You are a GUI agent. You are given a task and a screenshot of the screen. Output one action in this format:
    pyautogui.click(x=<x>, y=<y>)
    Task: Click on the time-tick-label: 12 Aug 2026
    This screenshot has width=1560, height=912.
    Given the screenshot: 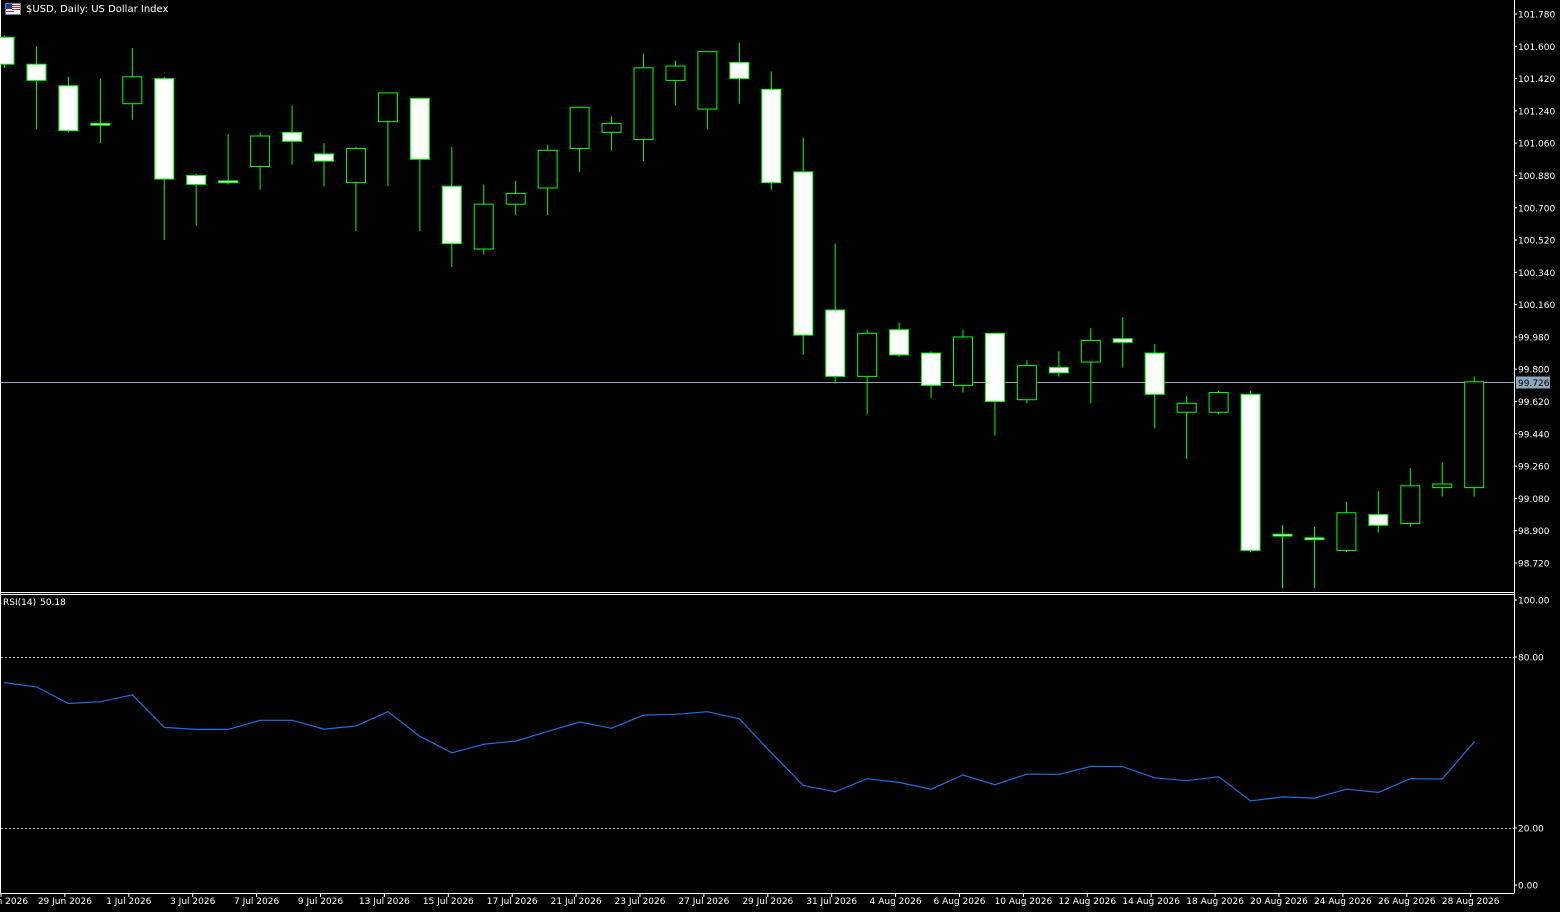 What is the action you would take?
    pyautogui.click(x=1087, y=902)
    